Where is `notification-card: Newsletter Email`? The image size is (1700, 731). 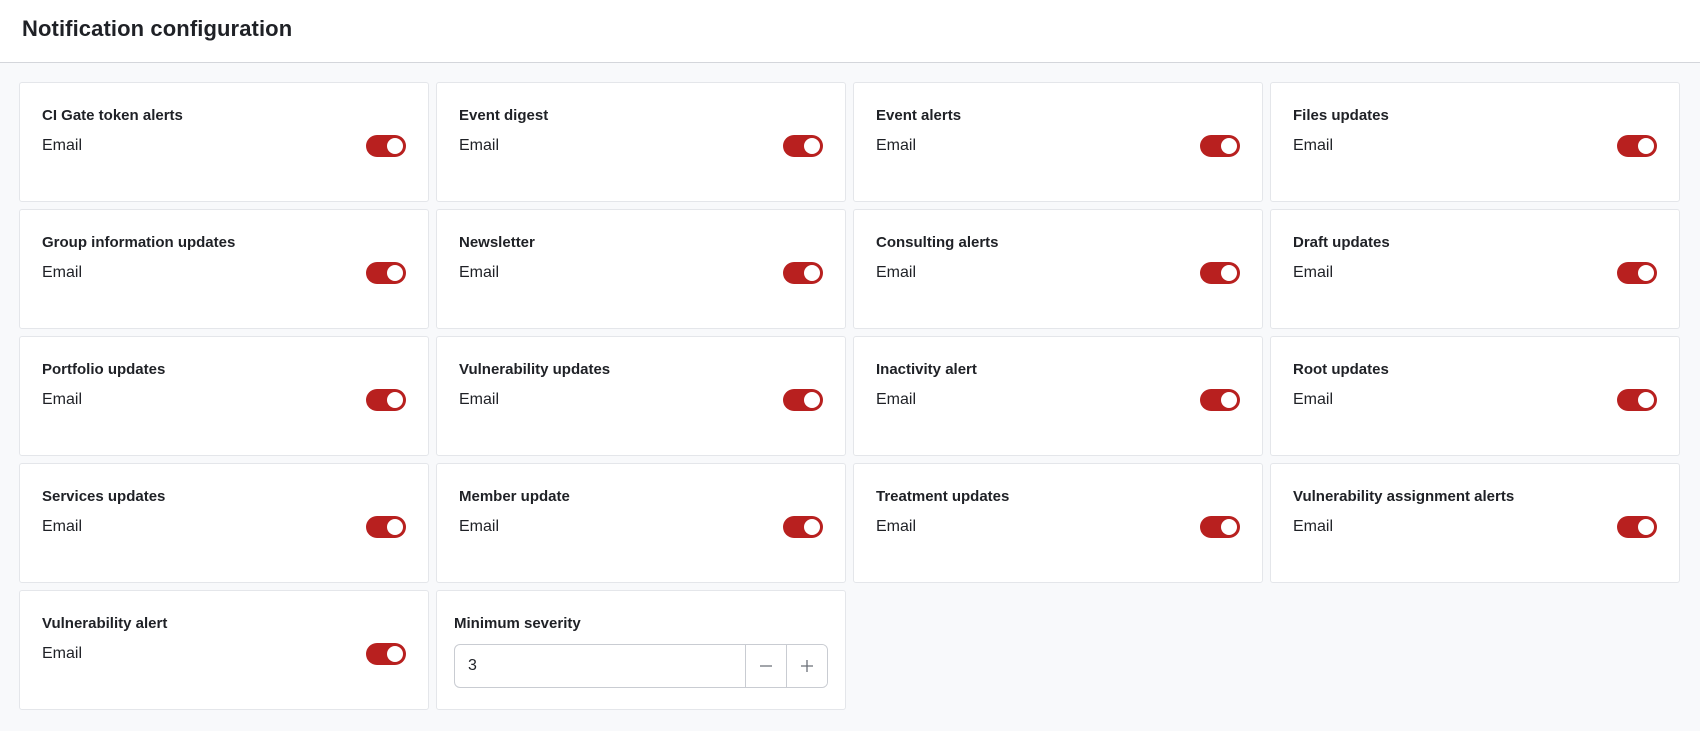
notification-card: Newsletter Email is located at coordinates (641, 269).